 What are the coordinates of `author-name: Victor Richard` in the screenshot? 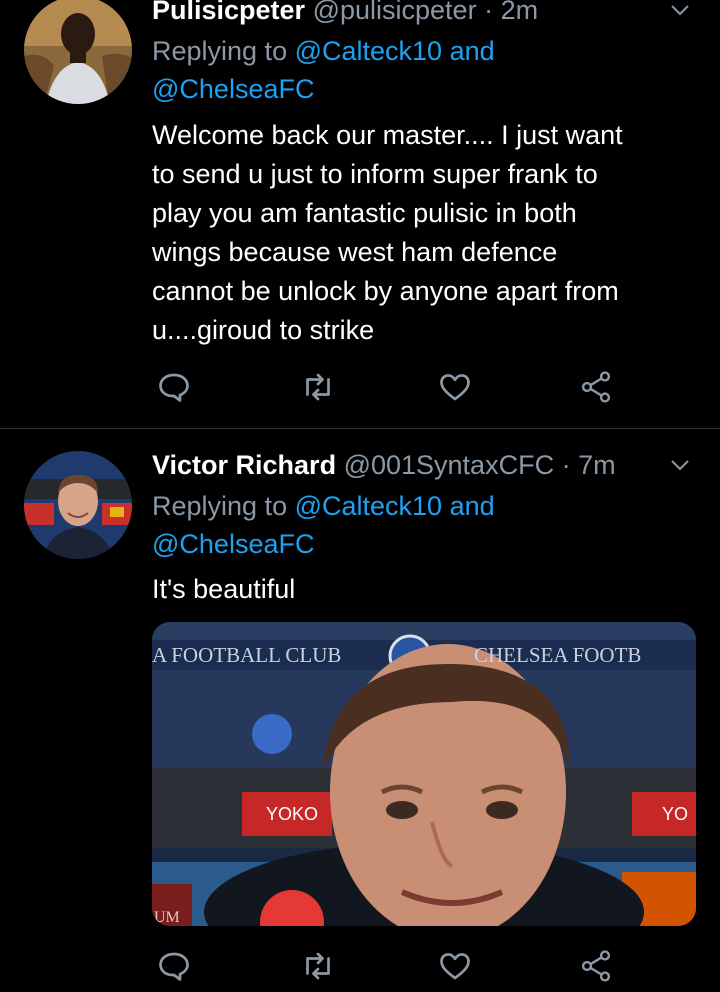 It's located at (244, 465).